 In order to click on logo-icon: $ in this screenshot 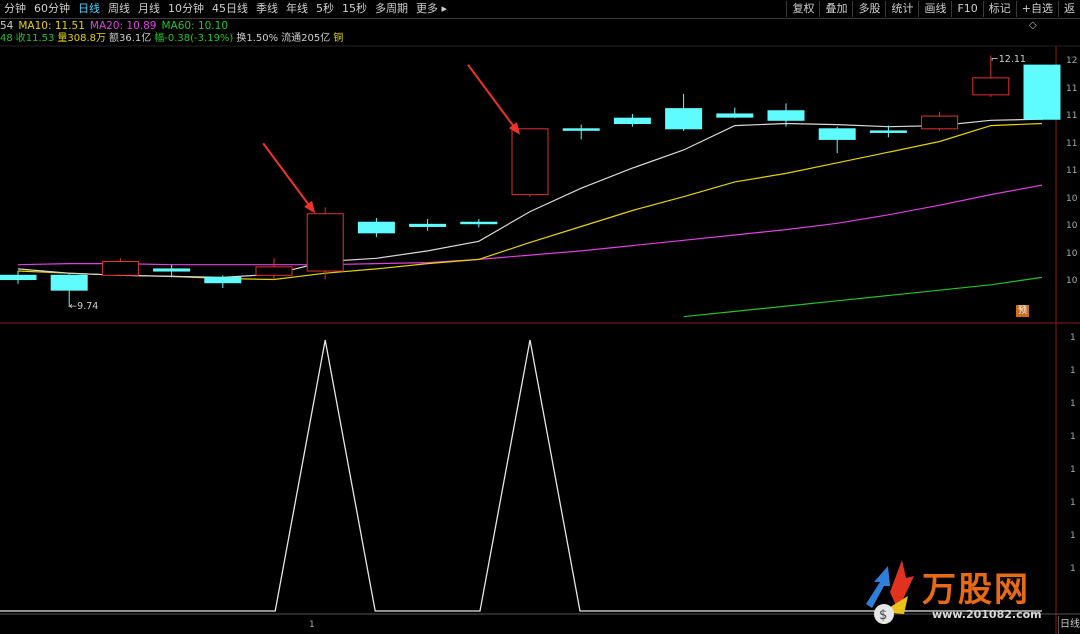, I will do `click(890, 592)`.